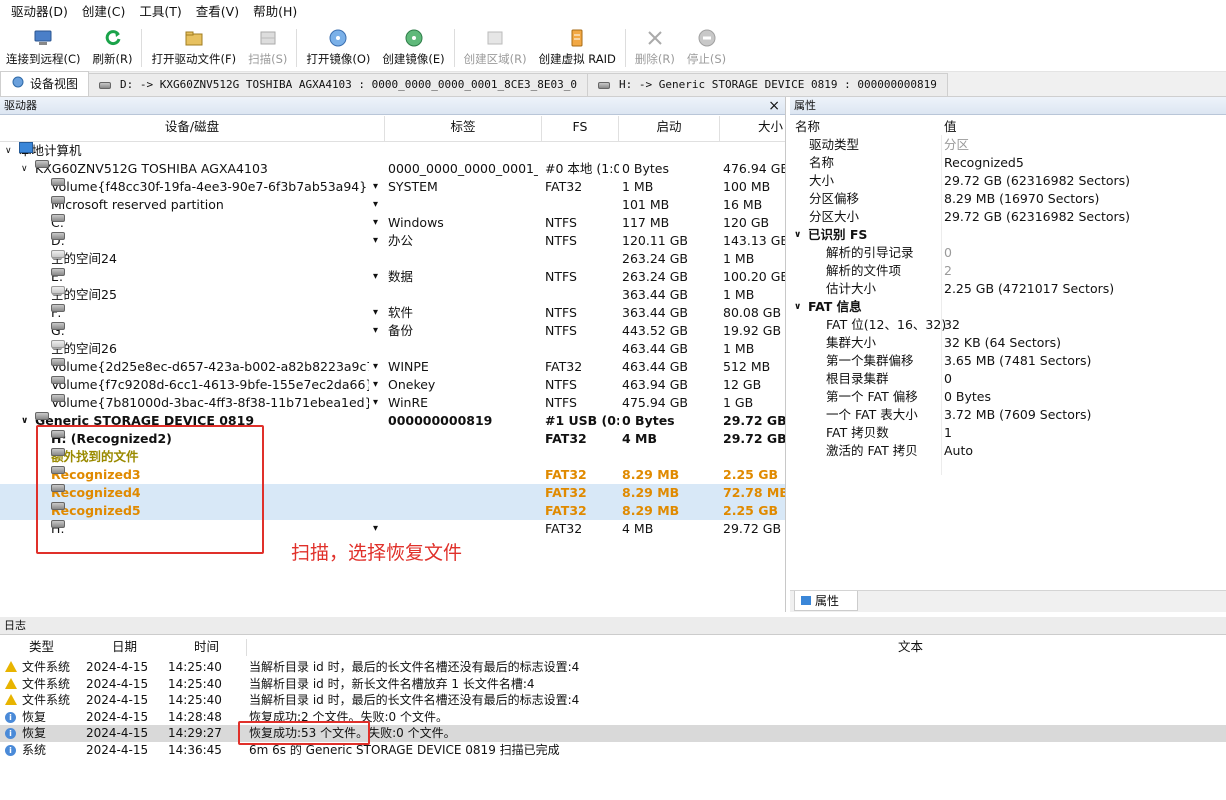 This screenshot has height=800, width=1226. What do you see at coordinates (655, 366) in the screenshot?
I see `drive-start-cell: 463.44 GB` at bounding box center [655, 366].